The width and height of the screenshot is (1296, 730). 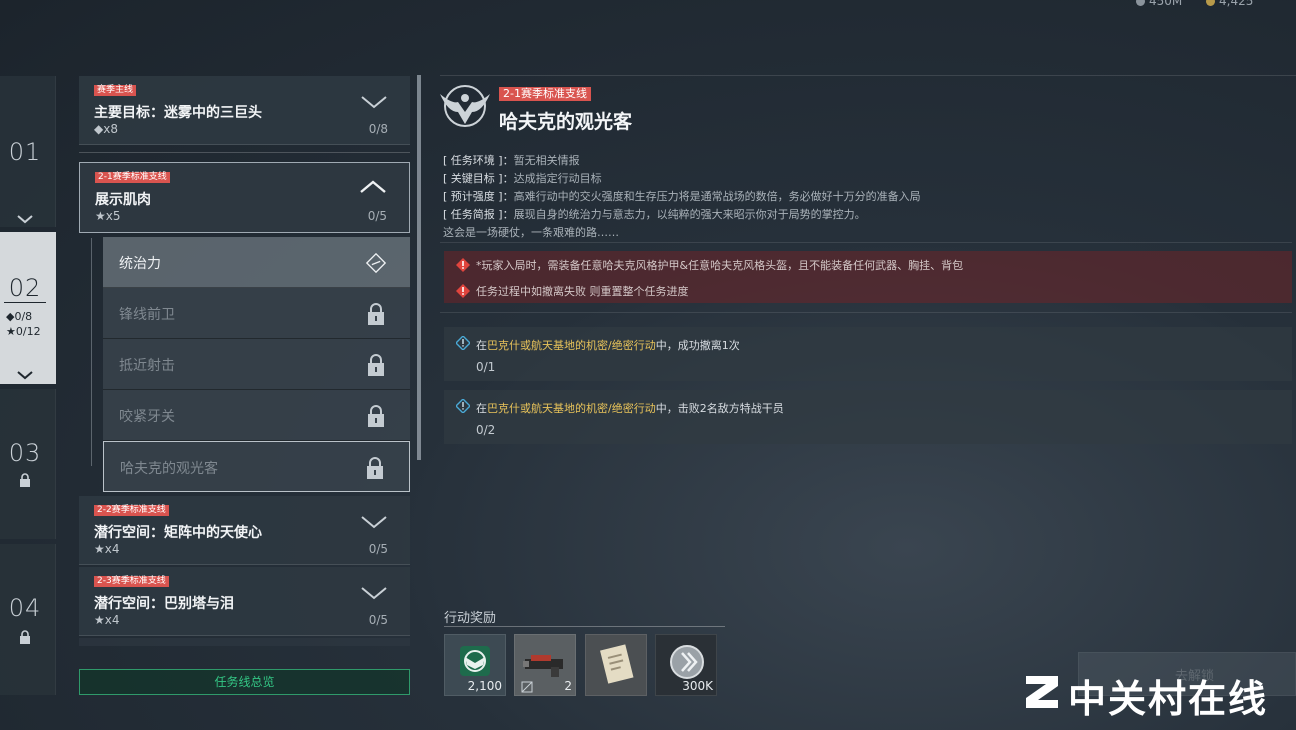 What do you see at coordinates (244, 601) in the screenshot?
I see `quest-card: 2-3赛季标准支线 潜行空间：巴别塔与泪 ★x4 0/5` at bounding box center [244, 601].